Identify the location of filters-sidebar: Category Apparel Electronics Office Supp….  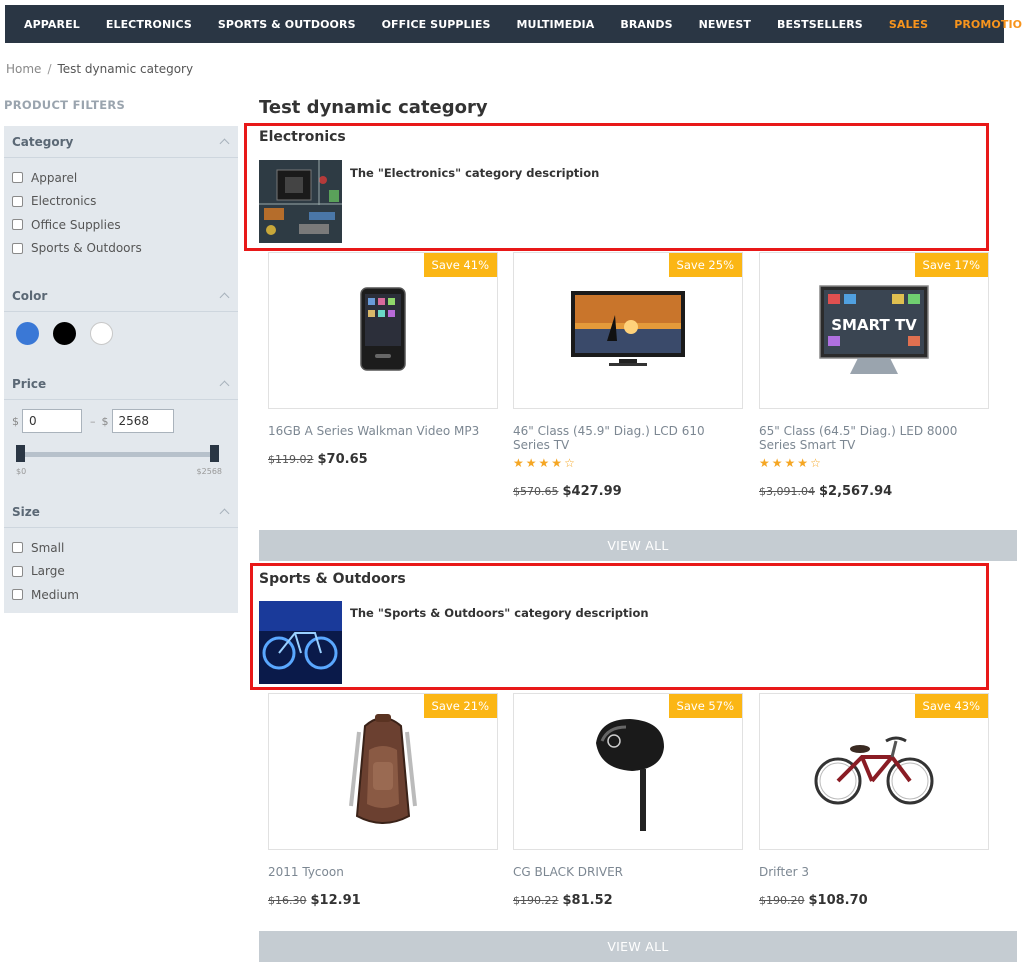
(121, 369).